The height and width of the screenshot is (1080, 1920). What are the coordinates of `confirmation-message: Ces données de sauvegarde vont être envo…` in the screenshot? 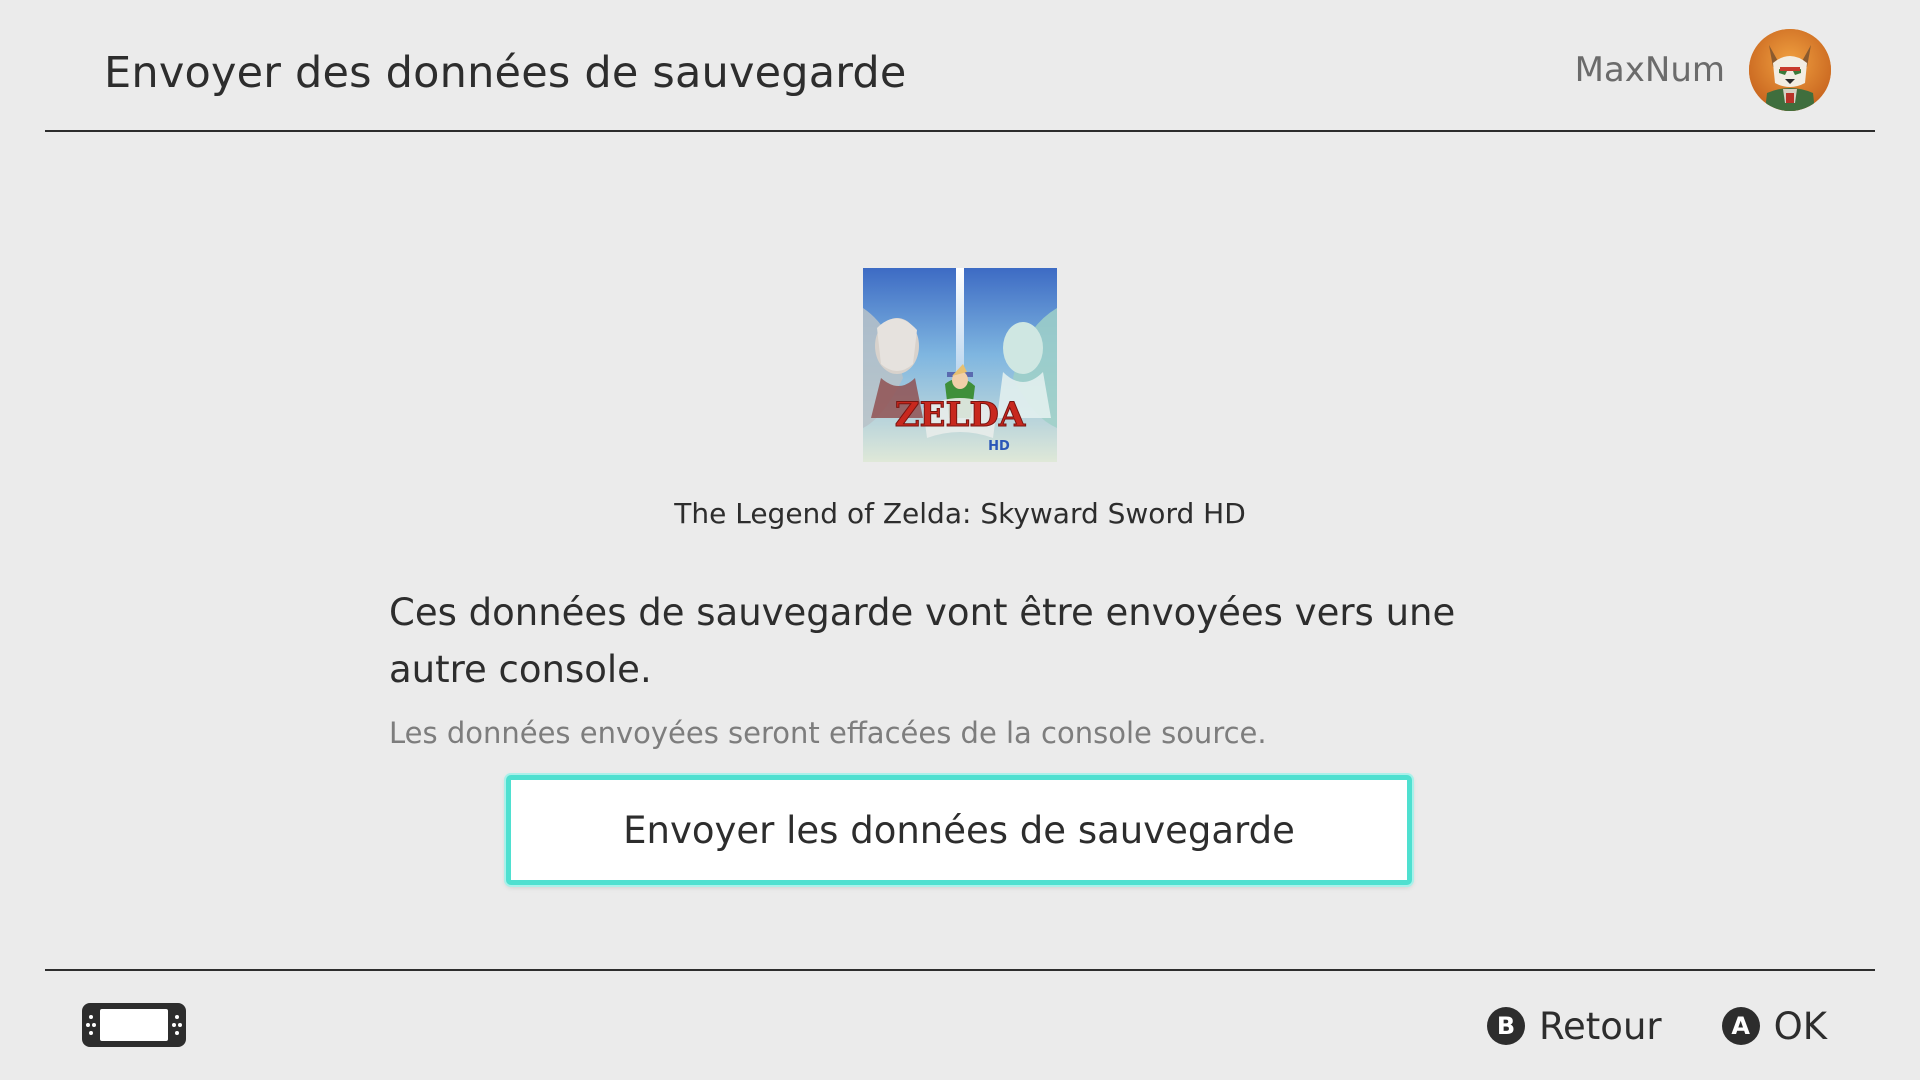 It's located at (922, 641).